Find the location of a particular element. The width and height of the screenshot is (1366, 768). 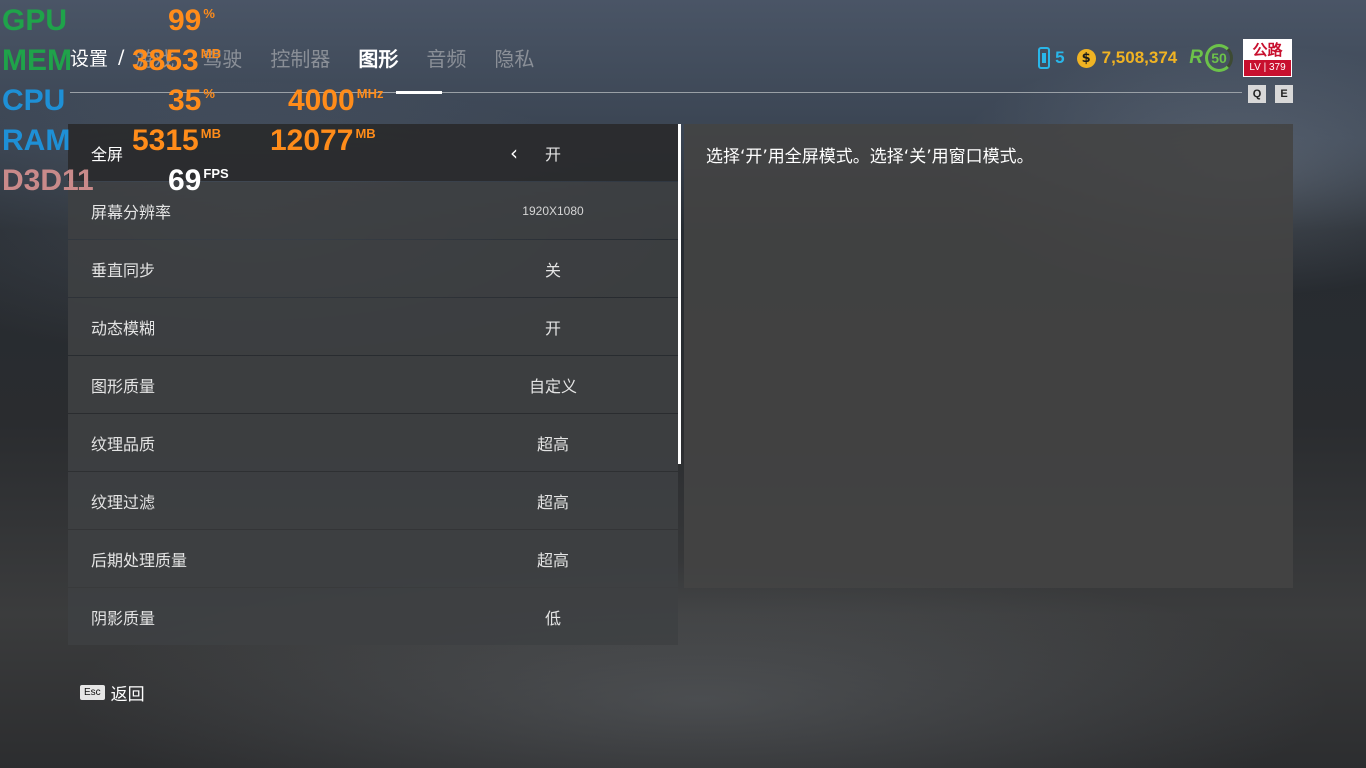

setting-row-shadow-quality: 阴影质量 低 is located at coordinates (373, 616).